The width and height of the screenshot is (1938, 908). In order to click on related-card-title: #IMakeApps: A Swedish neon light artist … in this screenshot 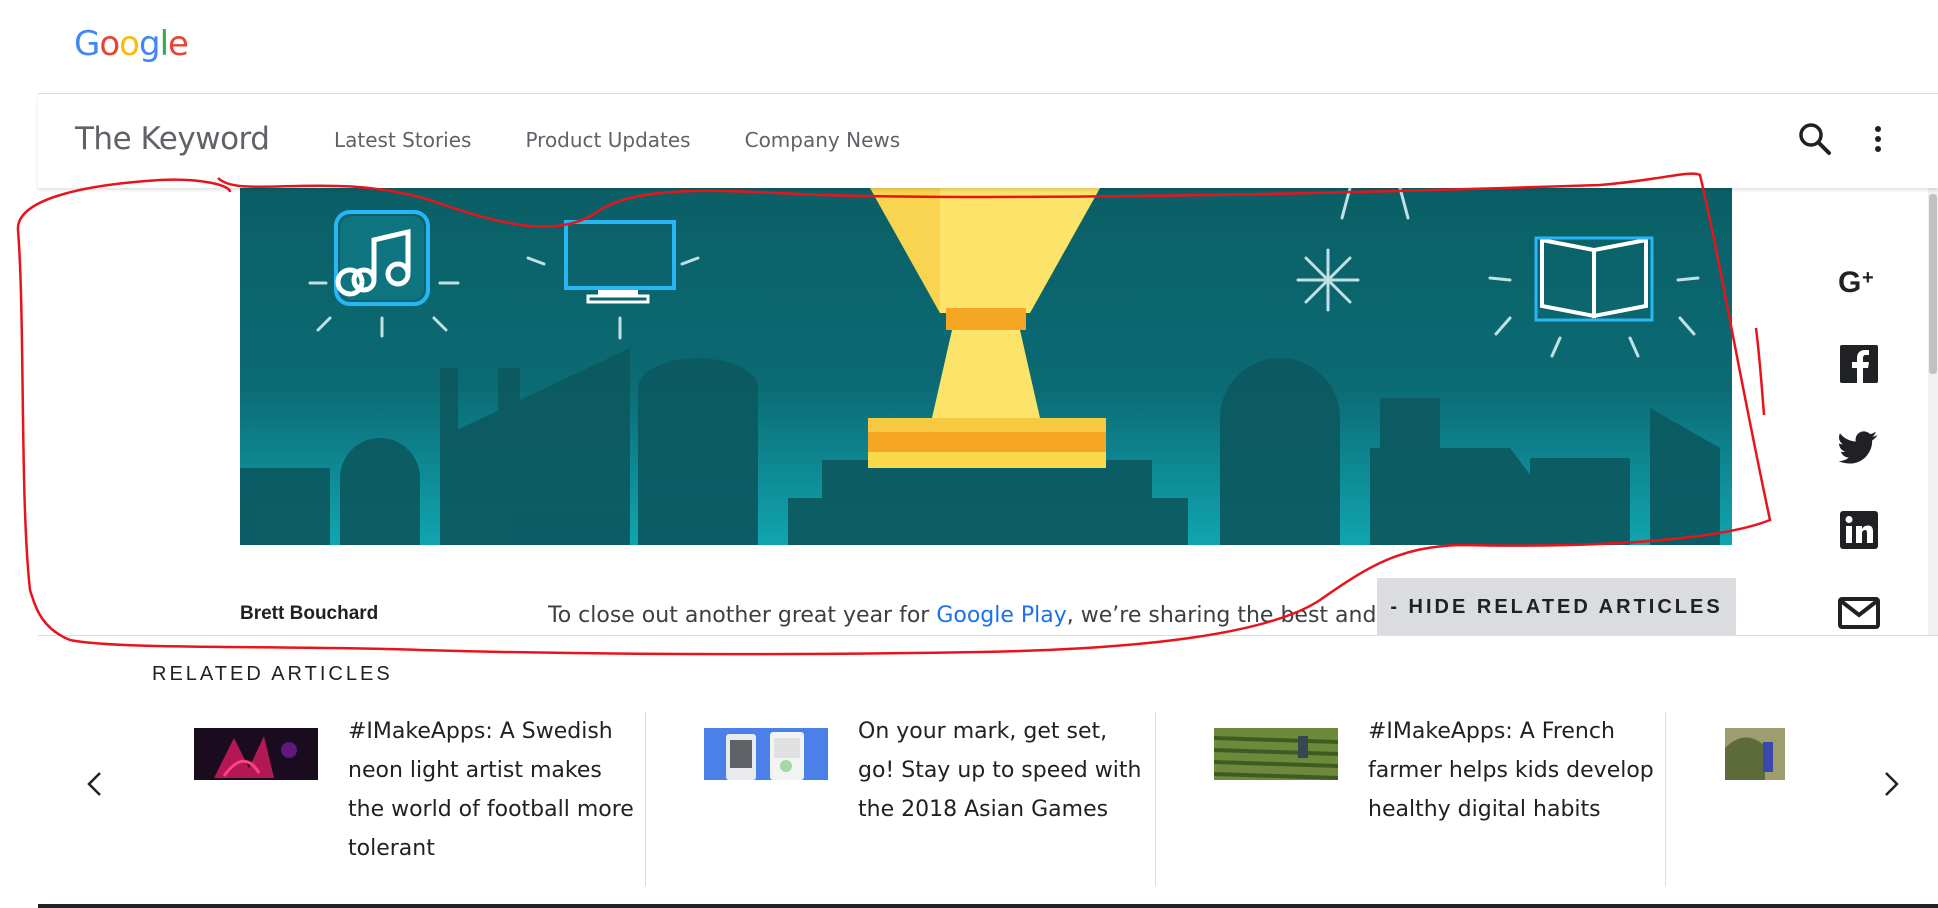, I will do `click(493, 790)`.